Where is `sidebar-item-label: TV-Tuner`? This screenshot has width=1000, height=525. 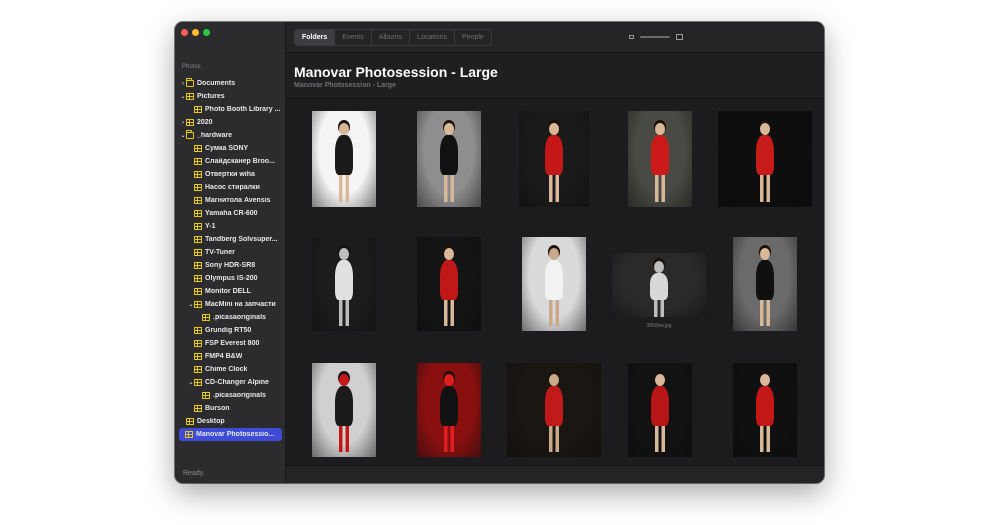
sidebar-item-label: TV-Tuner is located at coordinates (220, 252).